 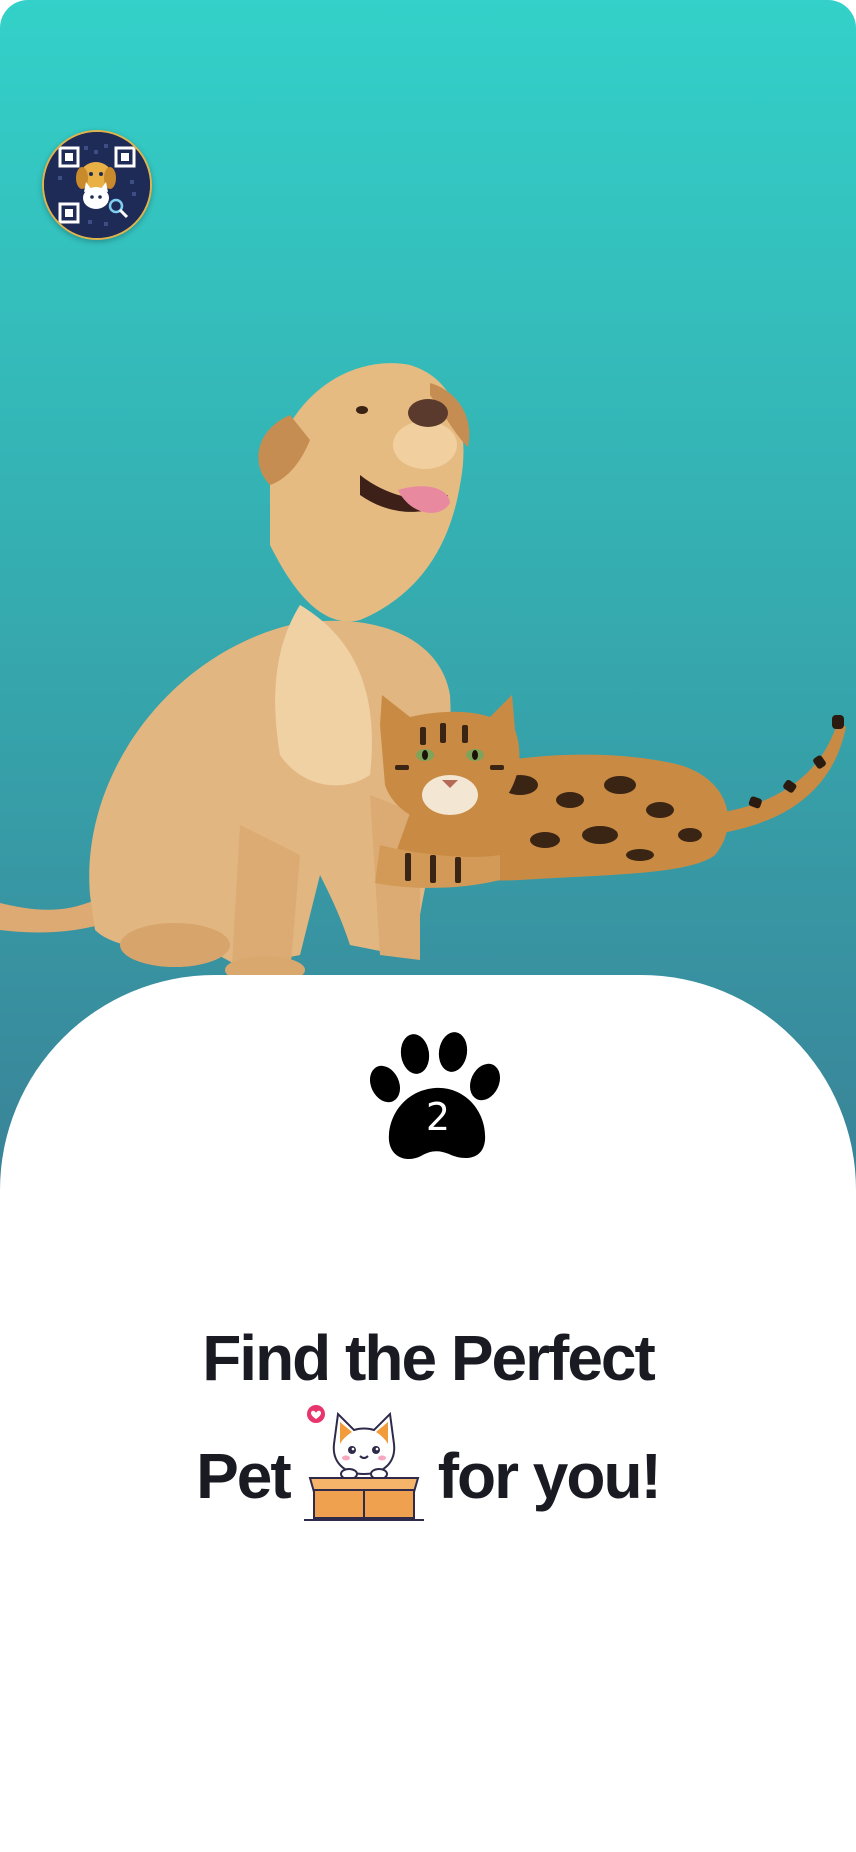 I want to click on headline-words-for-you: for you!, so click(x=549, y=1476).